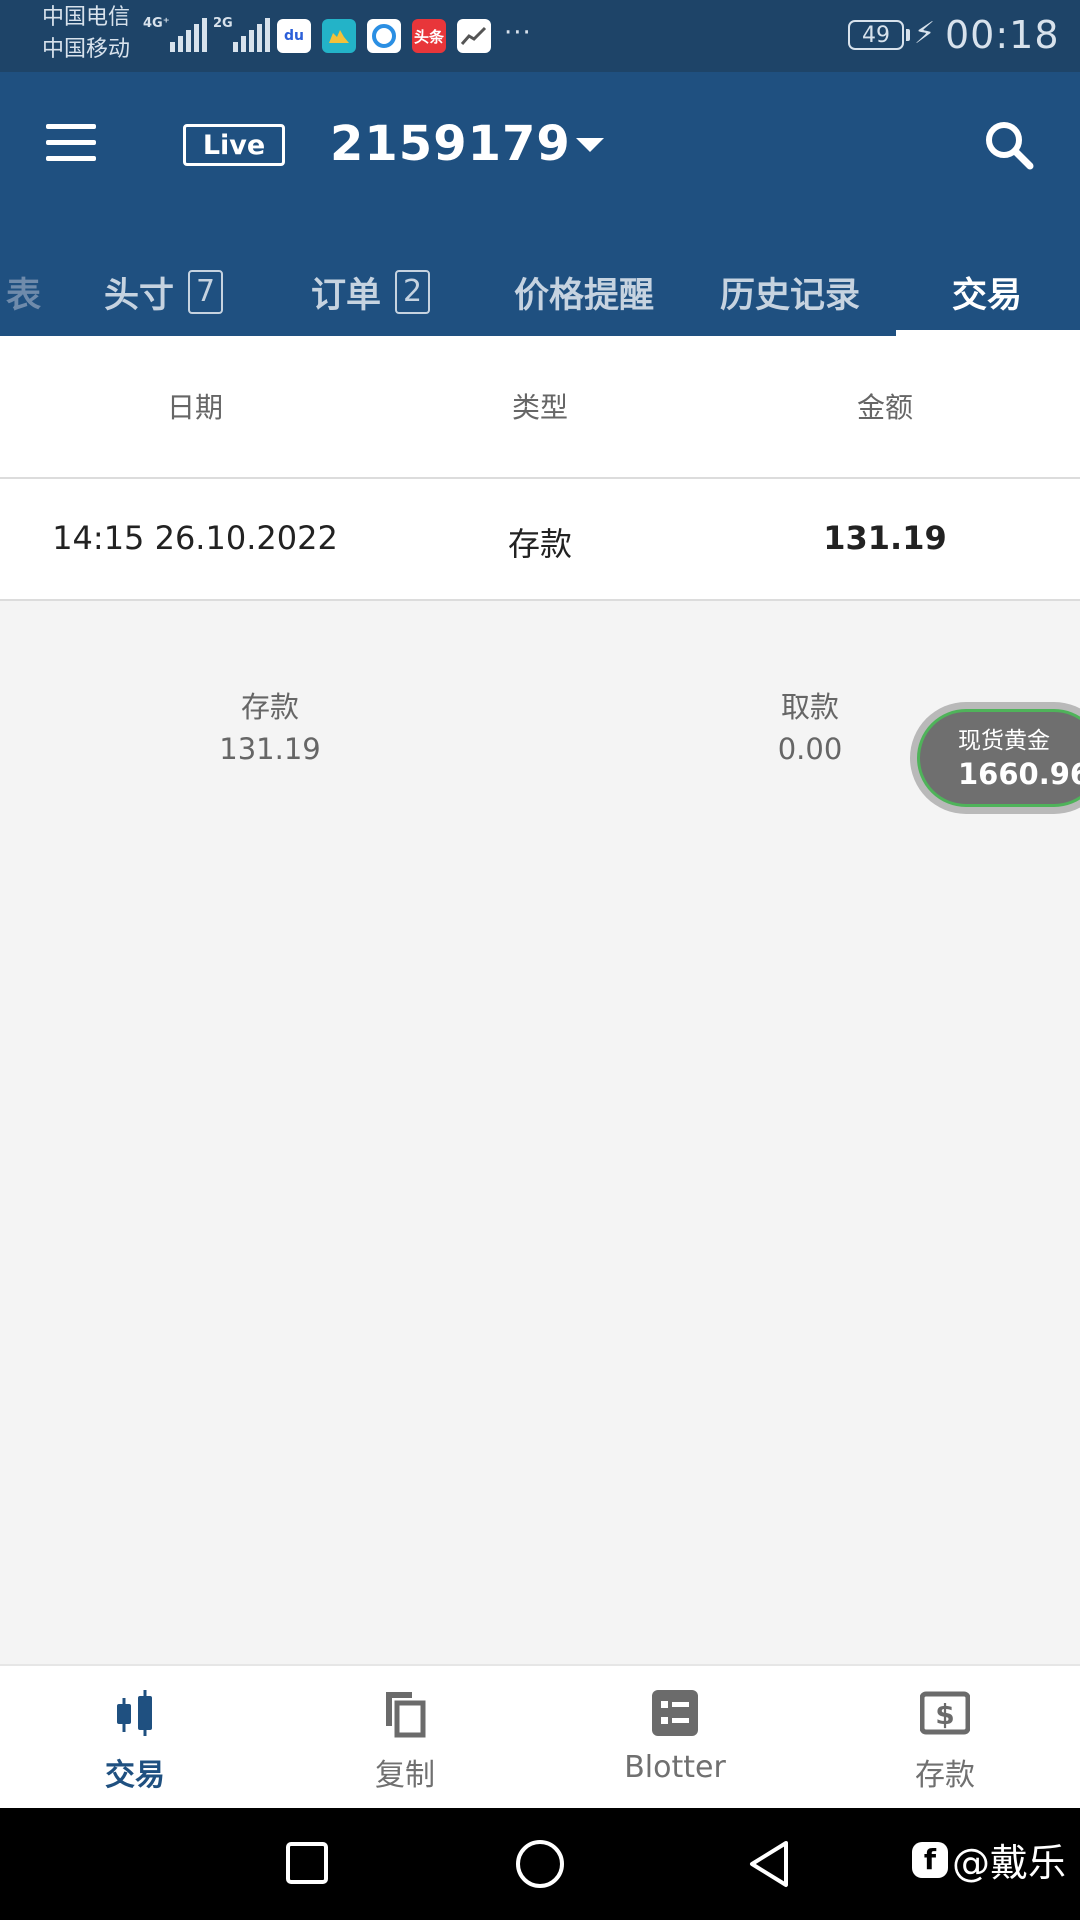 The height and width of the screenshot is (1920, 1080). I want to click on tab-price-alerts: 价格提醒, so click(584, 292).